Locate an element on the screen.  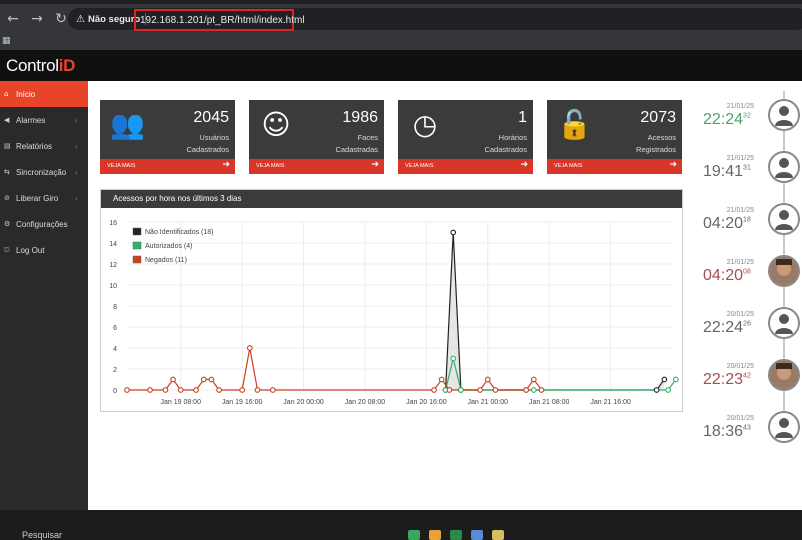
sidebar-item-configuracoes: ⚙ Configurações is located at coordinates (44, 224).